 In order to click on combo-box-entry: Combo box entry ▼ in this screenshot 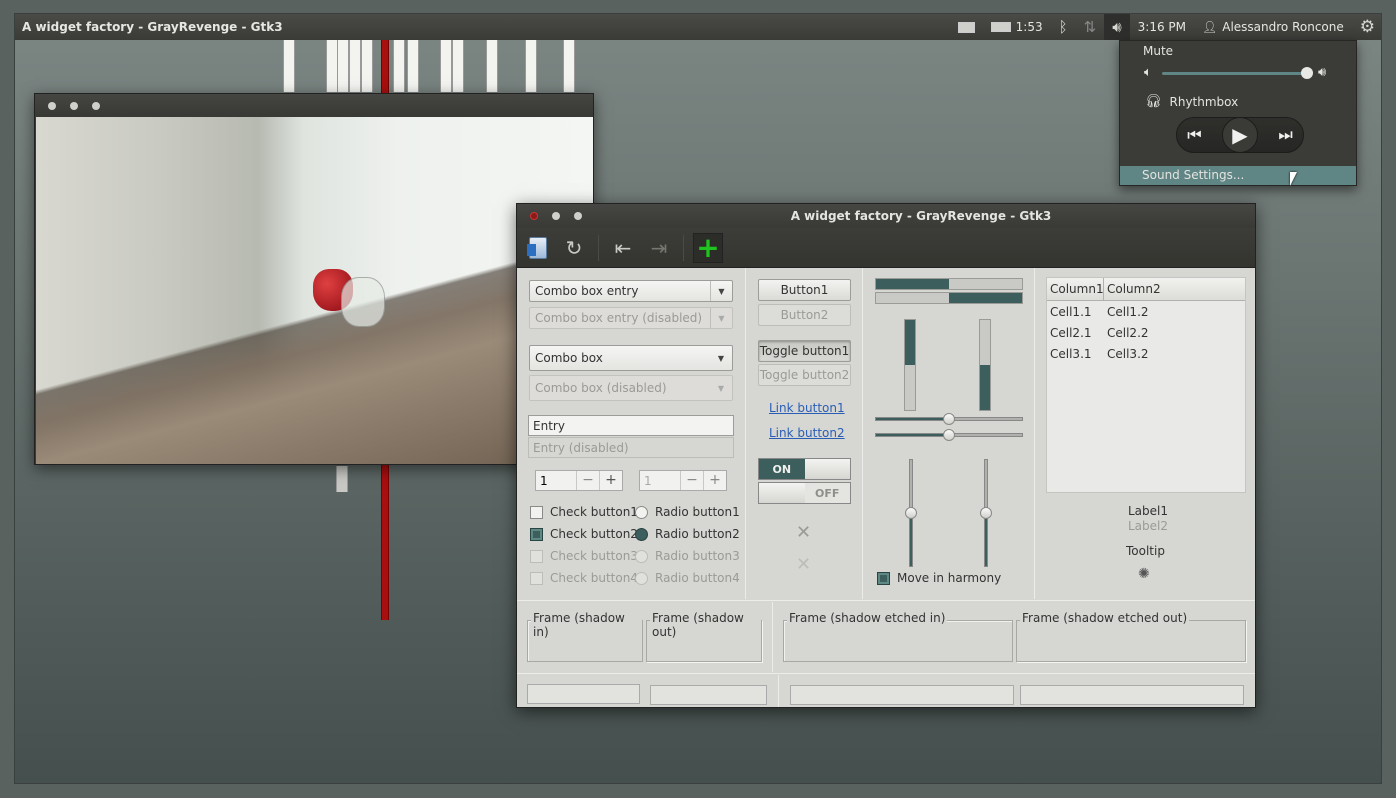, I will do `click(631, 291)`.